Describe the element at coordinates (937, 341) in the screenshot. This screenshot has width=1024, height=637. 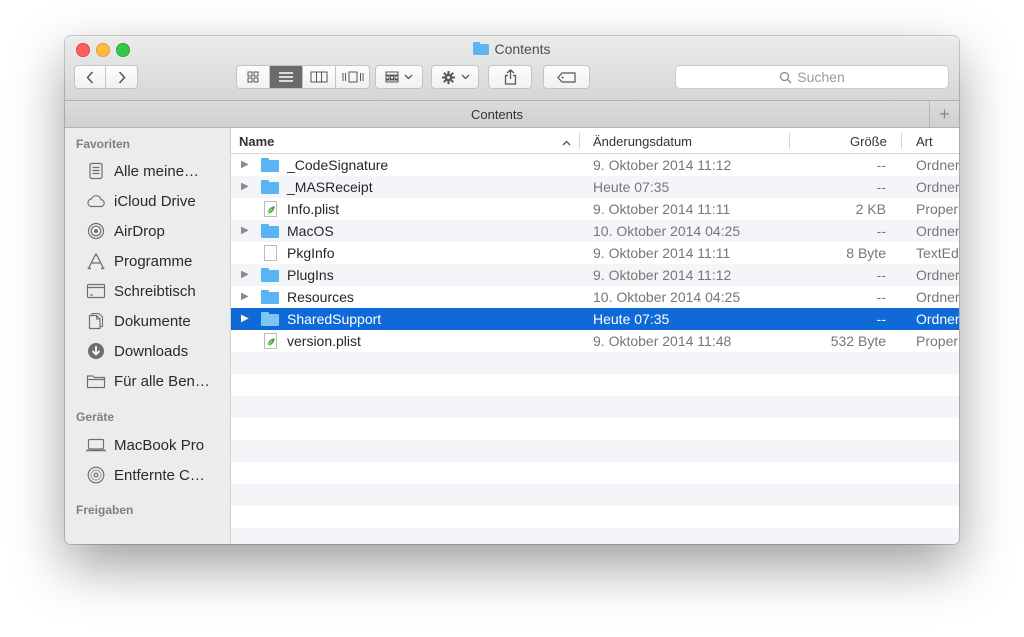
I see `file-kind: Proper` at that location.